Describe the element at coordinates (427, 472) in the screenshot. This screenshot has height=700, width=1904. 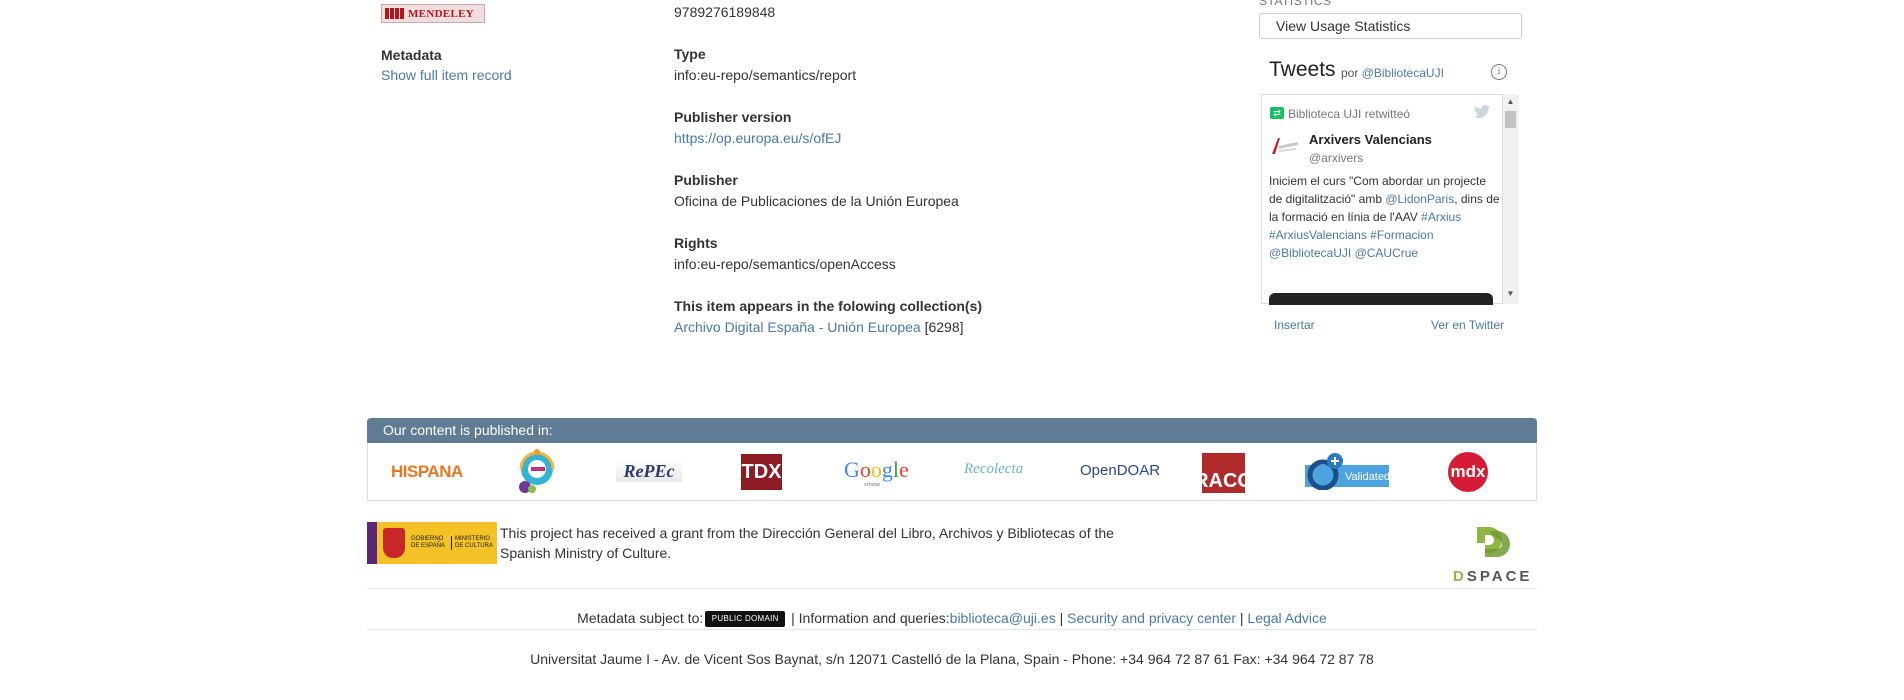
I see `hispana-logo: HISPANA` at that location.